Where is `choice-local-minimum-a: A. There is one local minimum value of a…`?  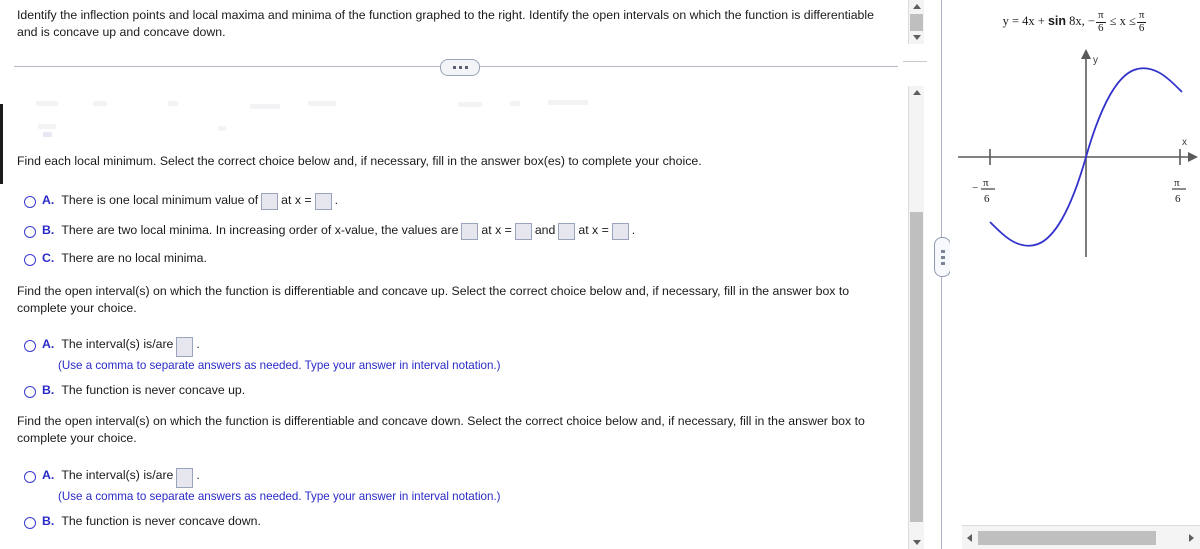 choice-local-minimum-a: A. There is one local minimum value of a… is located at coordinates (181, 201).